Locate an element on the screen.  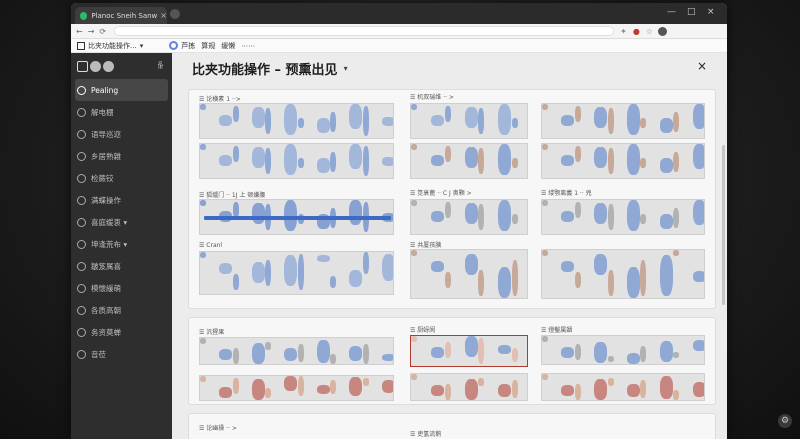
minimize-button: — is located at coordinates (671, 12).